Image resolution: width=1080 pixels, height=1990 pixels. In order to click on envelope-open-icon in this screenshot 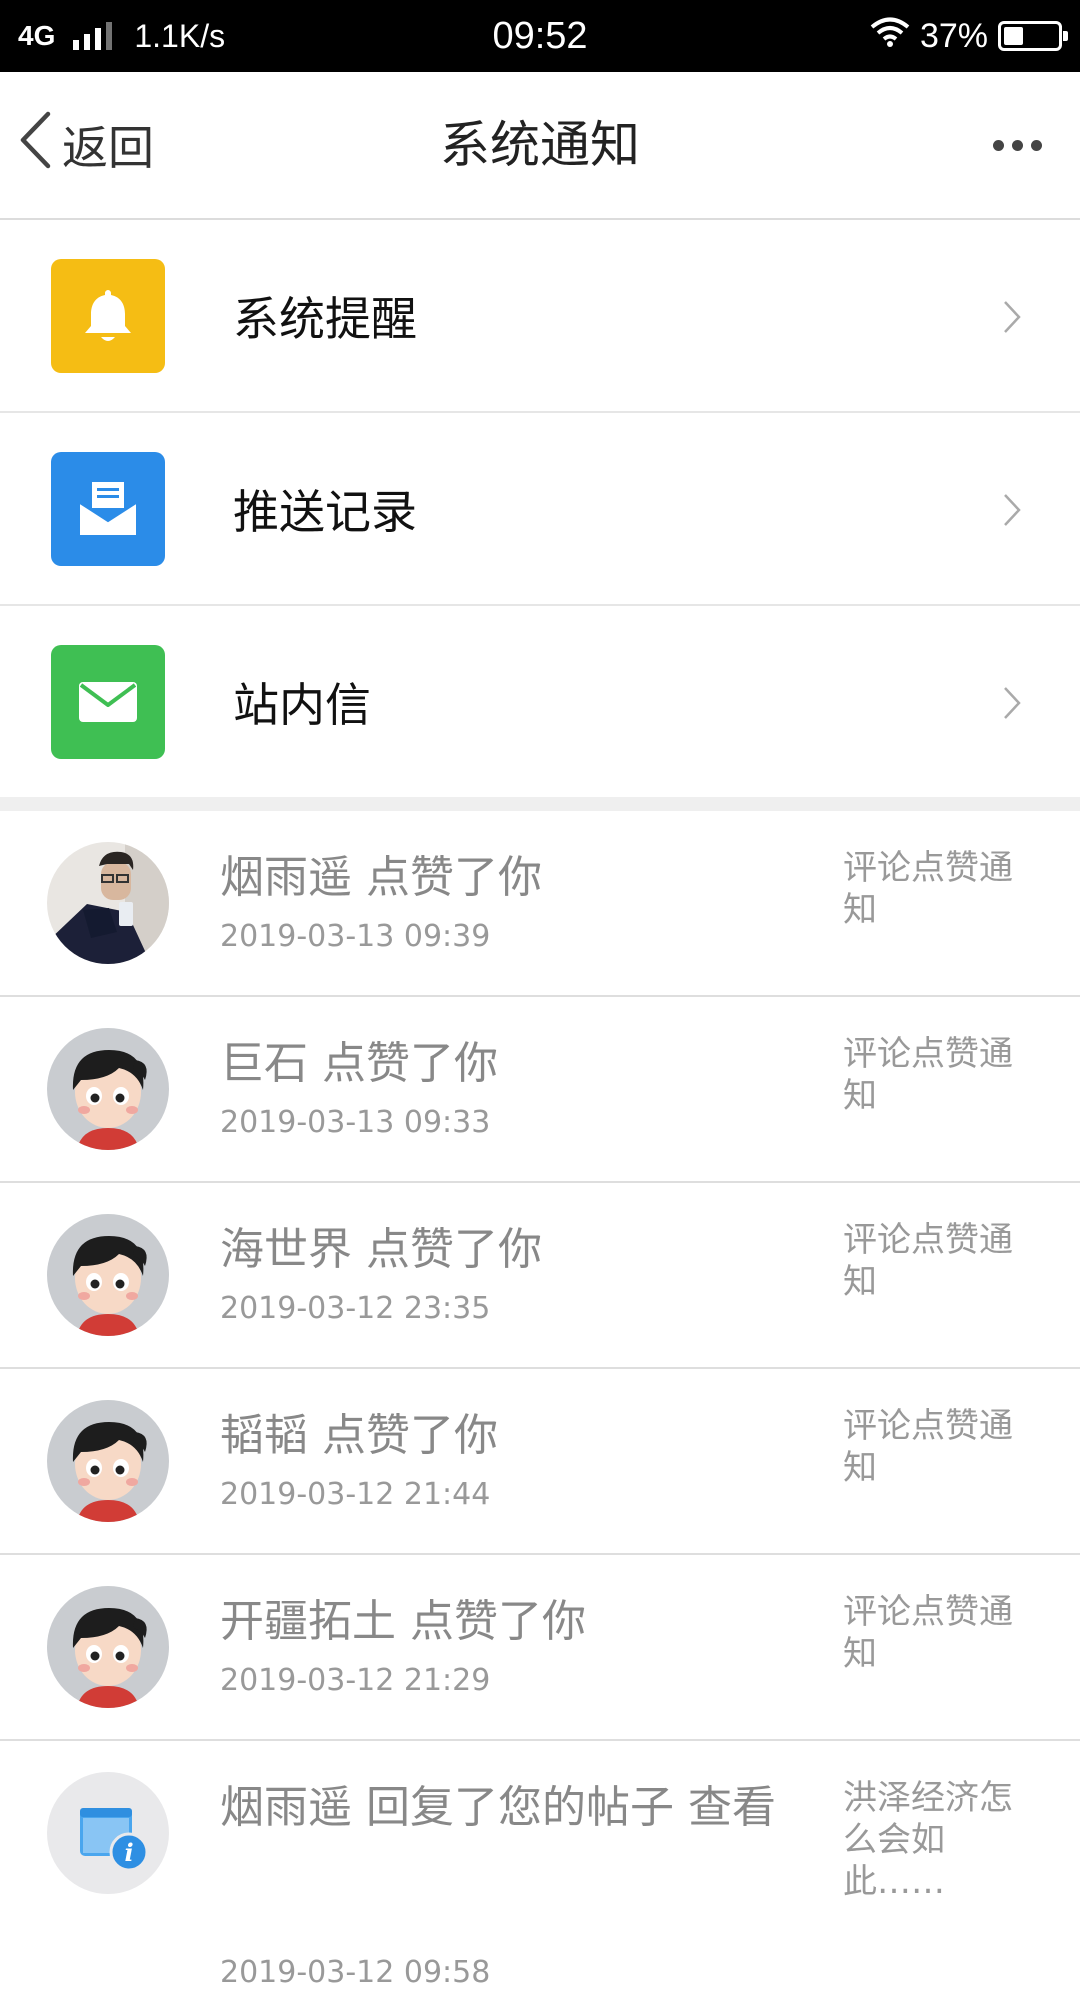, I will do `click(108, 508)`.